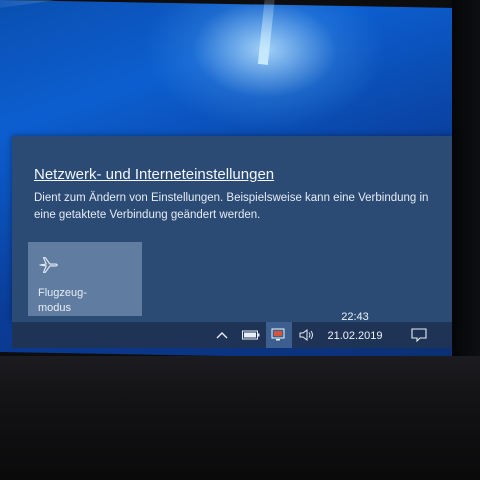 The image size is (480, 480). What do you see at coordinates (466, 180) in the screenshot?
I see `monitor-bezel` at bounding box center [466, 180].